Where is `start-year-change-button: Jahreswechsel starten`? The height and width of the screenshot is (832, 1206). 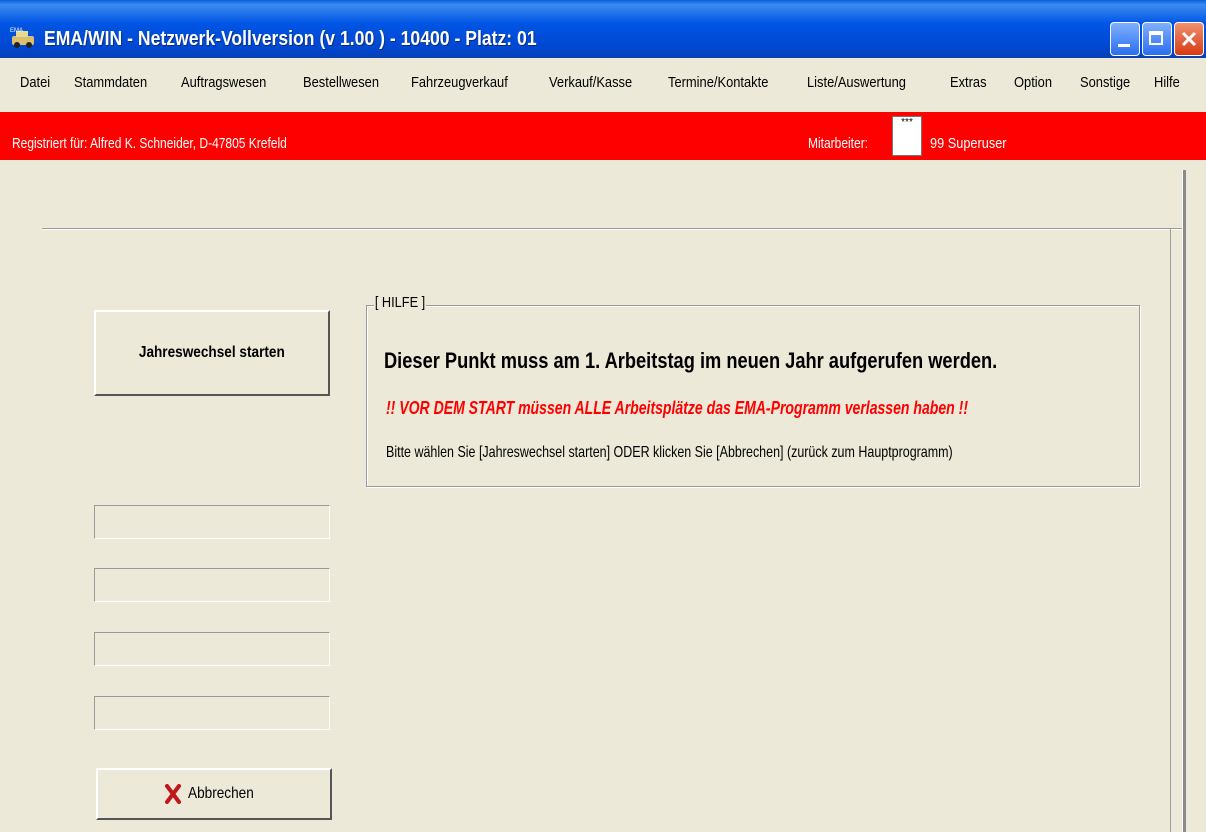 start-year-change-button: Jahreswechsel starten is located at coordinates (212, 353).